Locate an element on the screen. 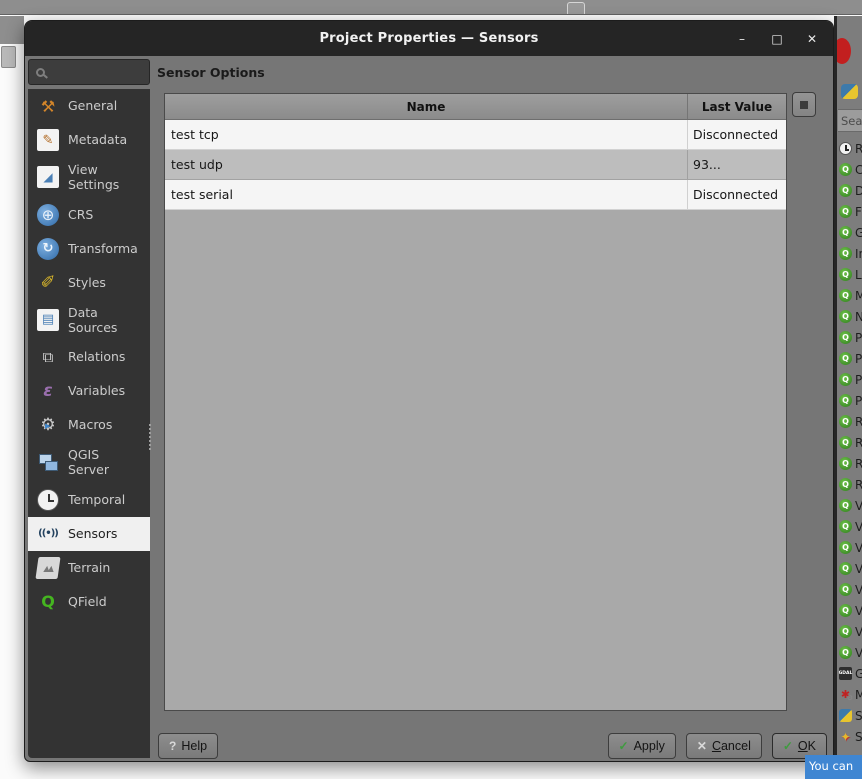  sidebar-item-view-settings: View Settings is located at coordinates (89, 177).